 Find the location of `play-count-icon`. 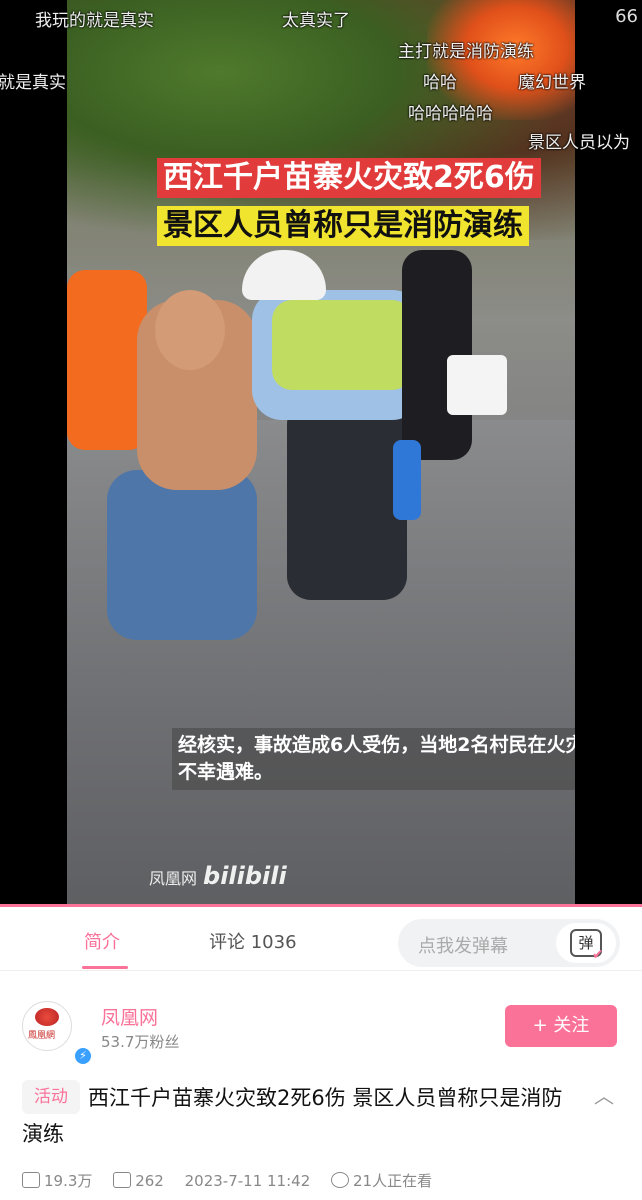

play-count-icon is located at coordinates (31, 1179).